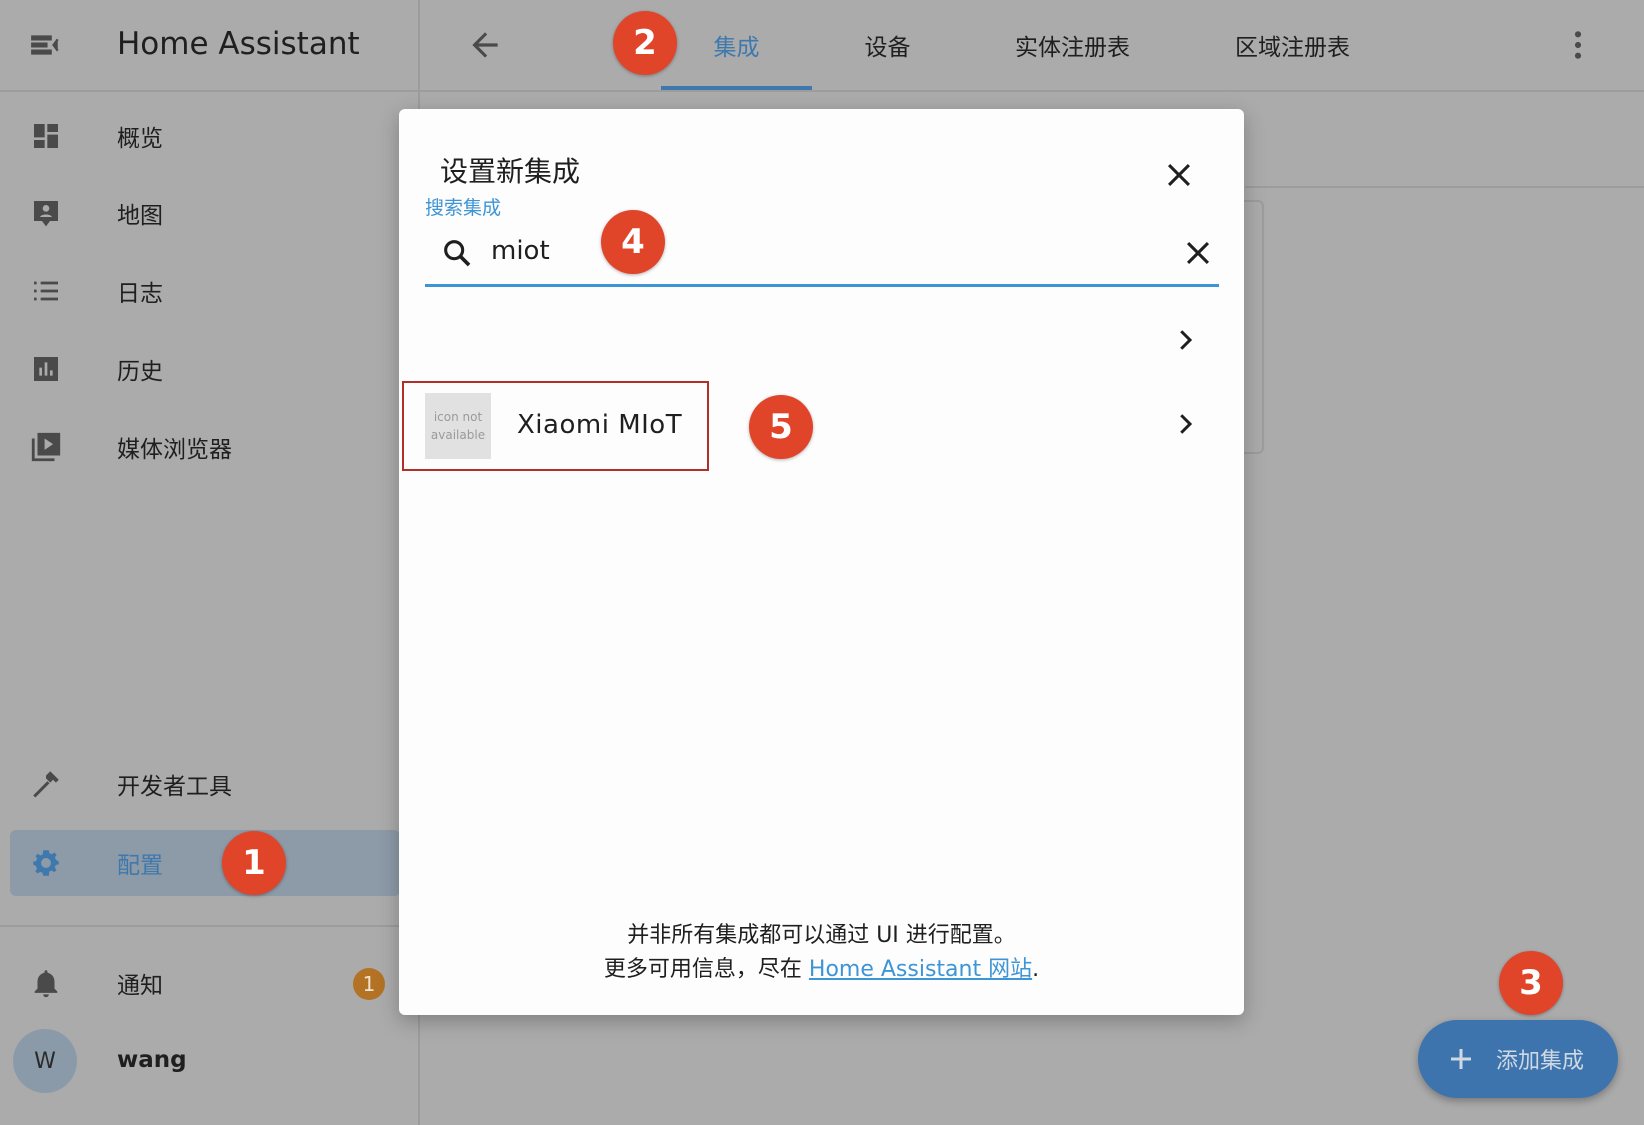 This screenshot has width=1644, height=1125. I want to click on logbook-icon, so click(46, 291).